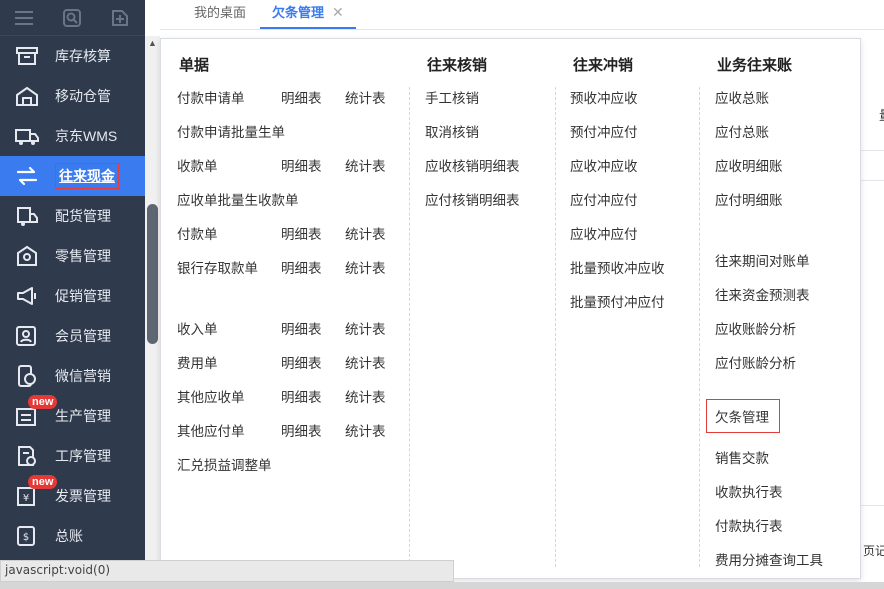 The height and width of the screenshot is (589, 884). Describe the element at coordinates (742, 131) in the screenshot. I see `menu-item-ledger-1: 应付总账` at that location.